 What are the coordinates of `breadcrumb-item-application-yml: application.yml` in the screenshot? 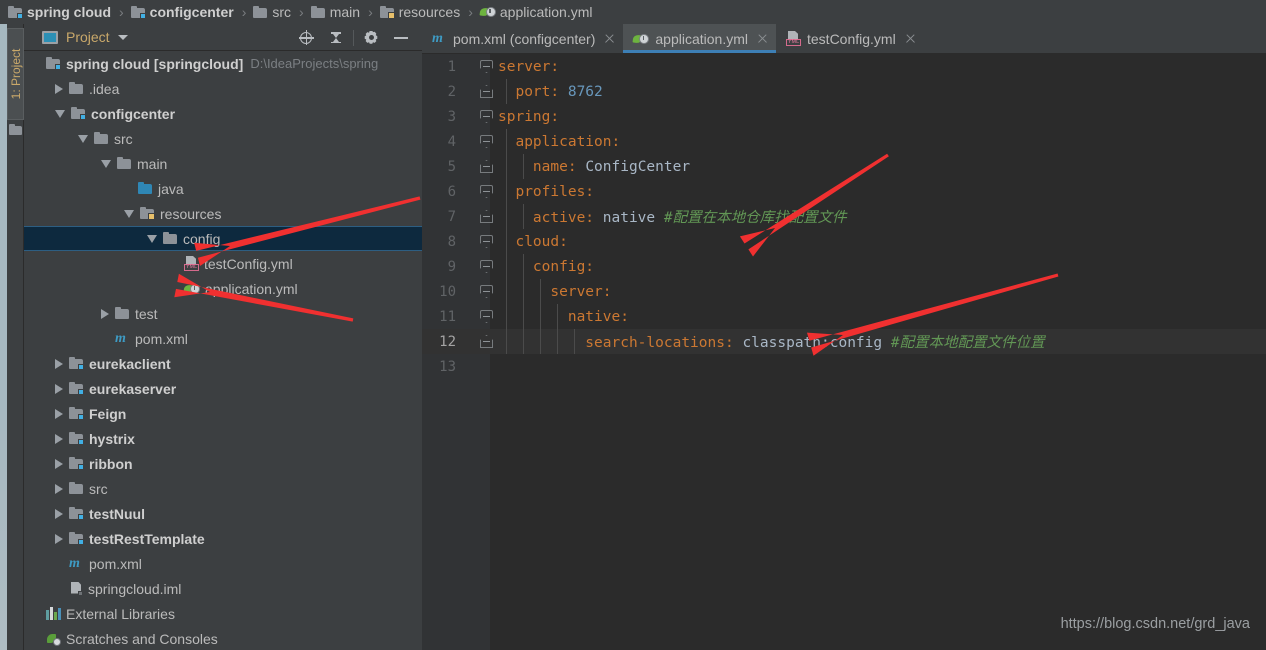 It's located at (535, 12).